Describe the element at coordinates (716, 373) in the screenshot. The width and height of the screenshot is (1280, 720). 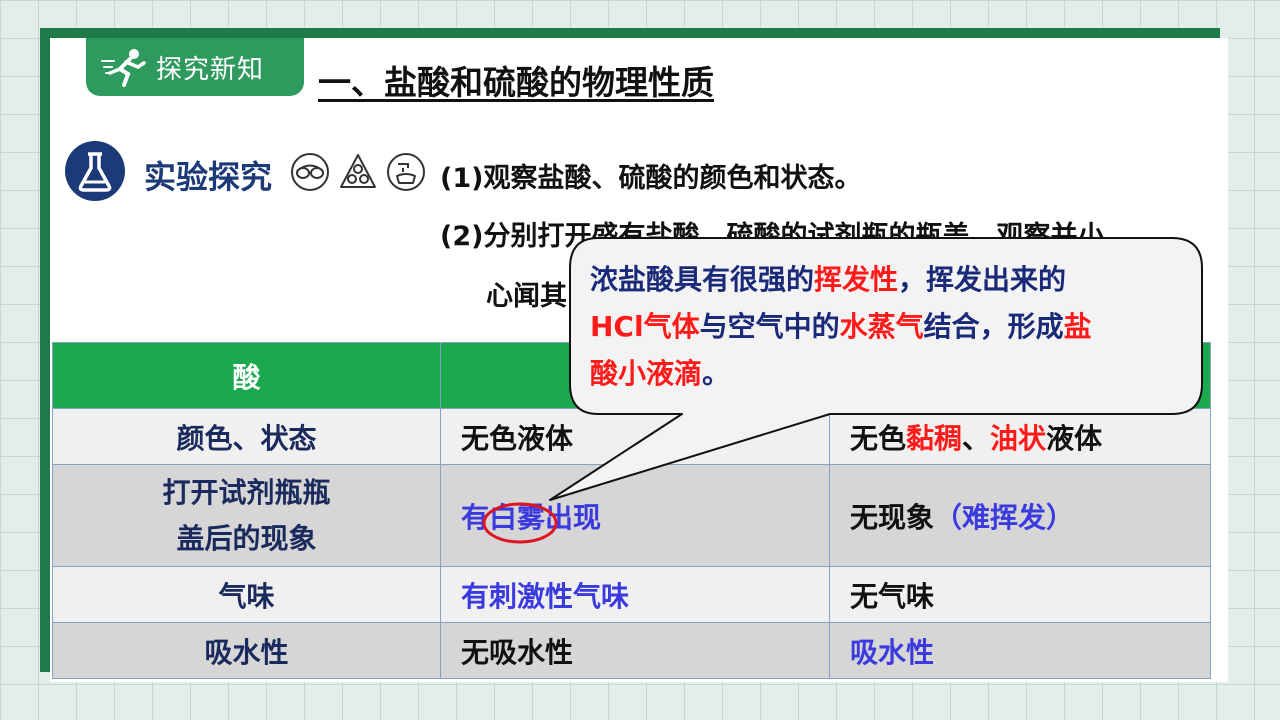
I see `callout-text-part: 。` at that location.